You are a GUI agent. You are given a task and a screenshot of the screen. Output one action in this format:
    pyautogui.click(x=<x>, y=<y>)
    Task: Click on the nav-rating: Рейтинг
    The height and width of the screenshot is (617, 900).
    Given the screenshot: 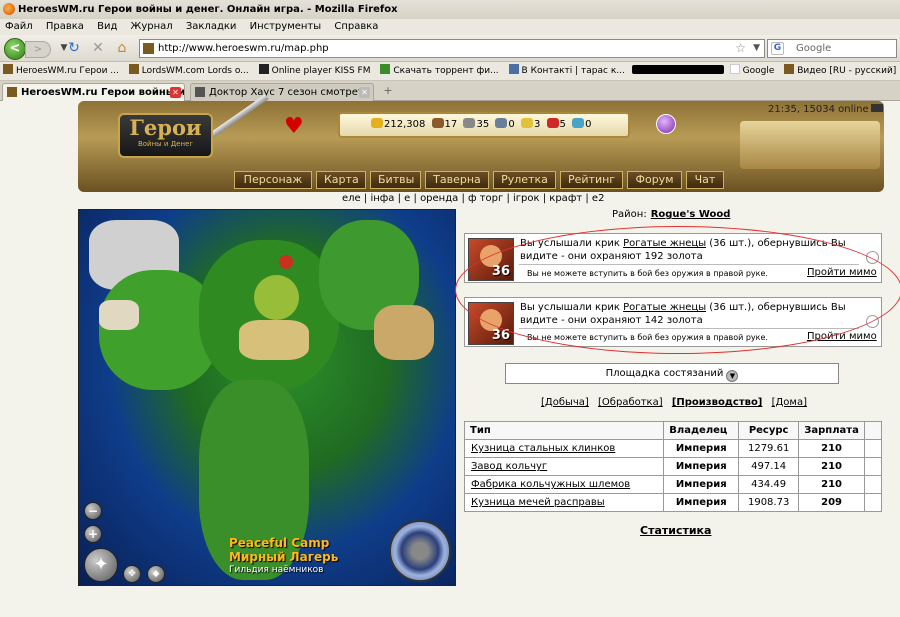 What is the action you would take?
    pyautogui.click(x=591, y=180)
    